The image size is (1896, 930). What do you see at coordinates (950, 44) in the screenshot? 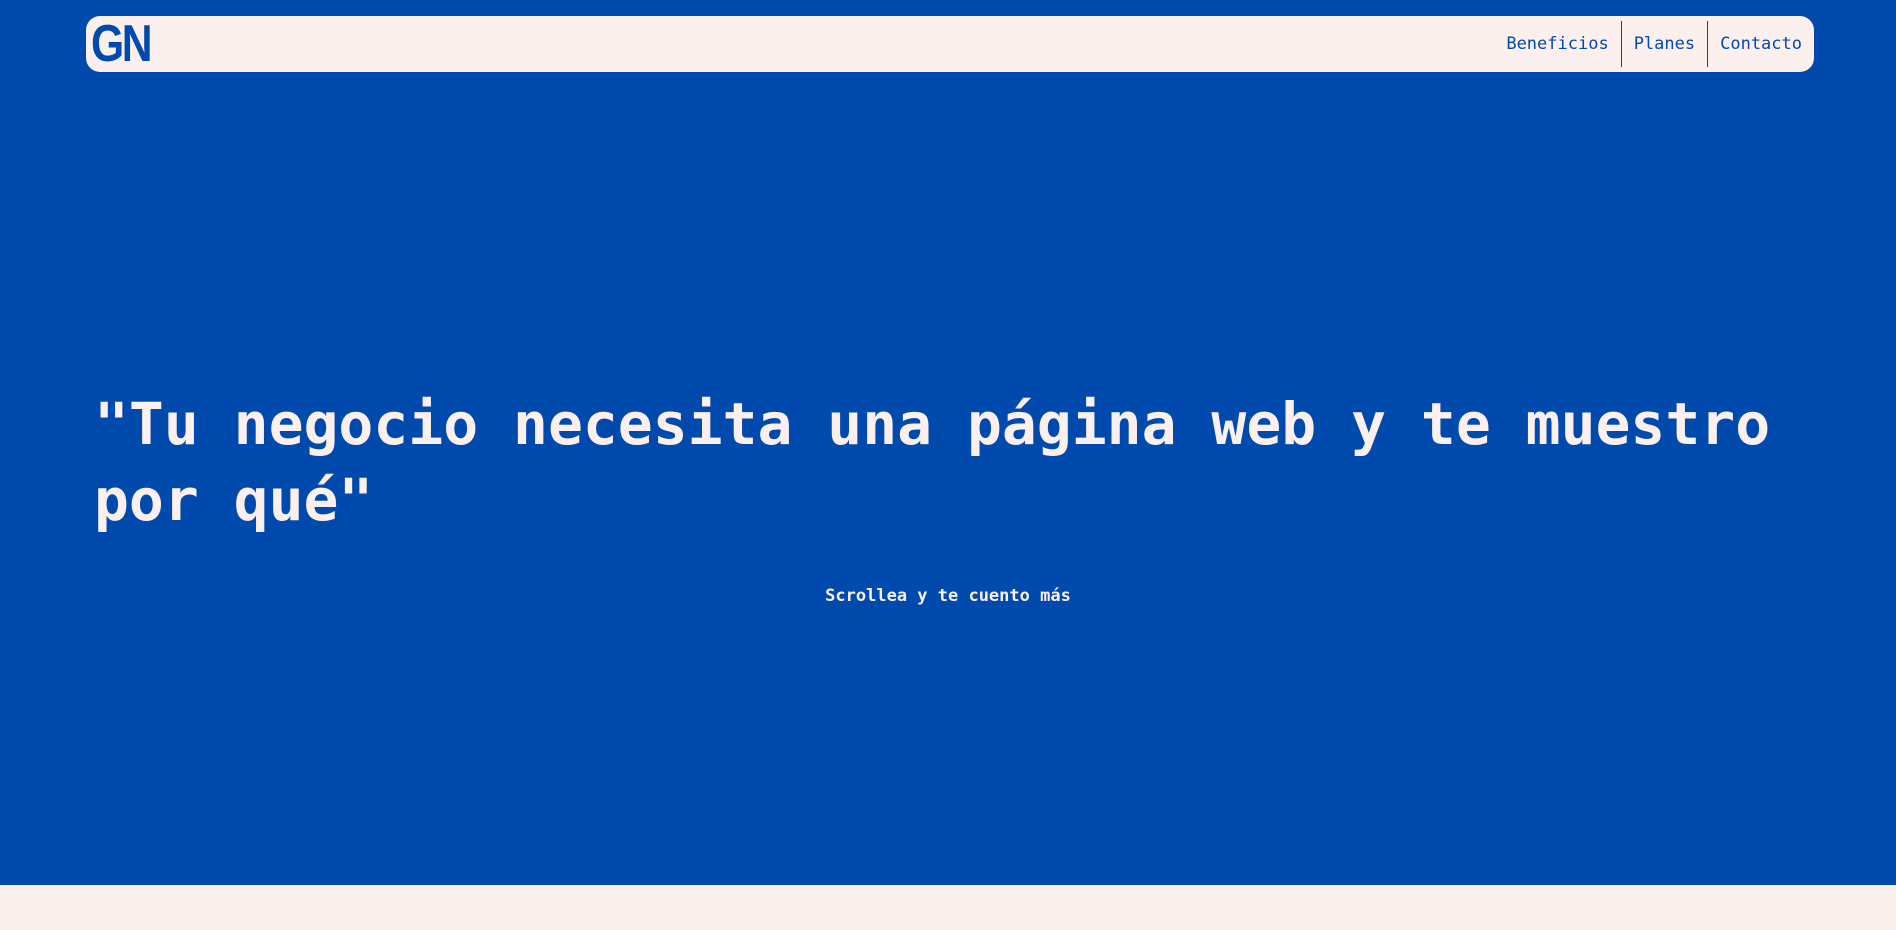
I see `navbar: GN Beneficios Planes Contacto` at bounding box center [950, 44].